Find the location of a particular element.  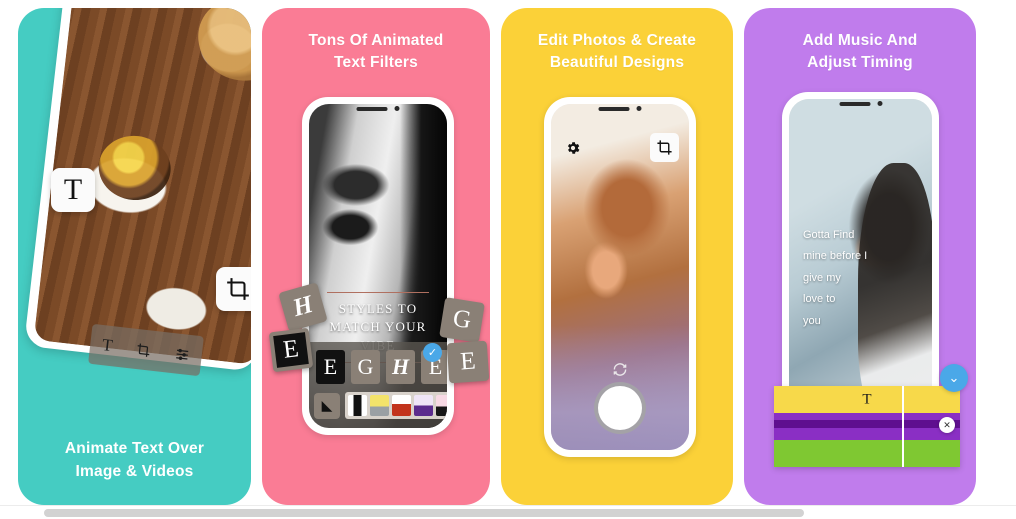

toolbar-text-tool: T is located at coordinates (107, 345).